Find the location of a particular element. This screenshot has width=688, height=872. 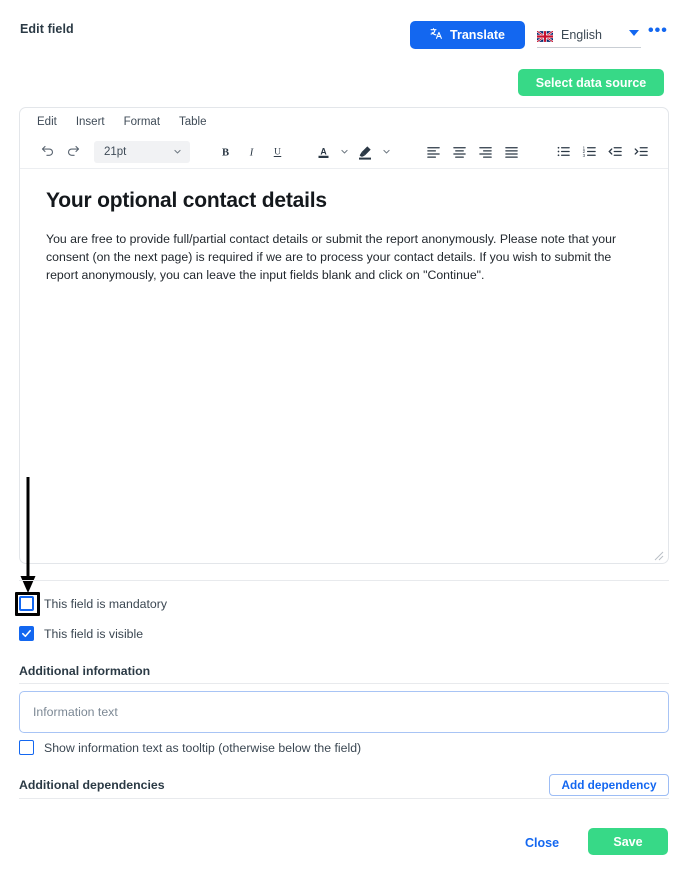

font-size-value: 21pt is located at coordinates (115, 151).